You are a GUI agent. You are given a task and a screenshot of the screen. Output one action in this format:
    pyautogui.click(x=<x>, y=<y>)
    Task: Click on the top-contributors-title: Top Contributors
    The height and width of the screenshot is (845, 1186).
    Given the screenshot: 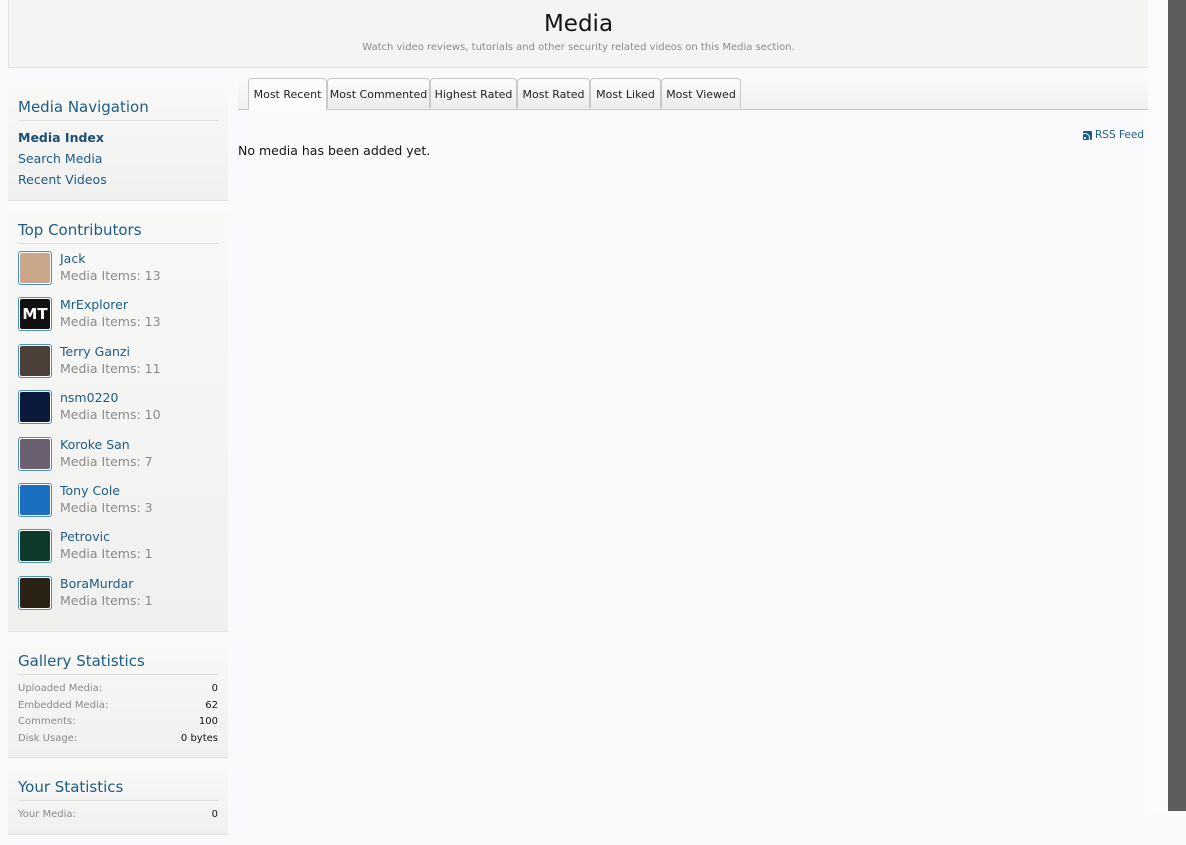 What is the action you would take?
    pyautogui.click(x=118, y=232)
    